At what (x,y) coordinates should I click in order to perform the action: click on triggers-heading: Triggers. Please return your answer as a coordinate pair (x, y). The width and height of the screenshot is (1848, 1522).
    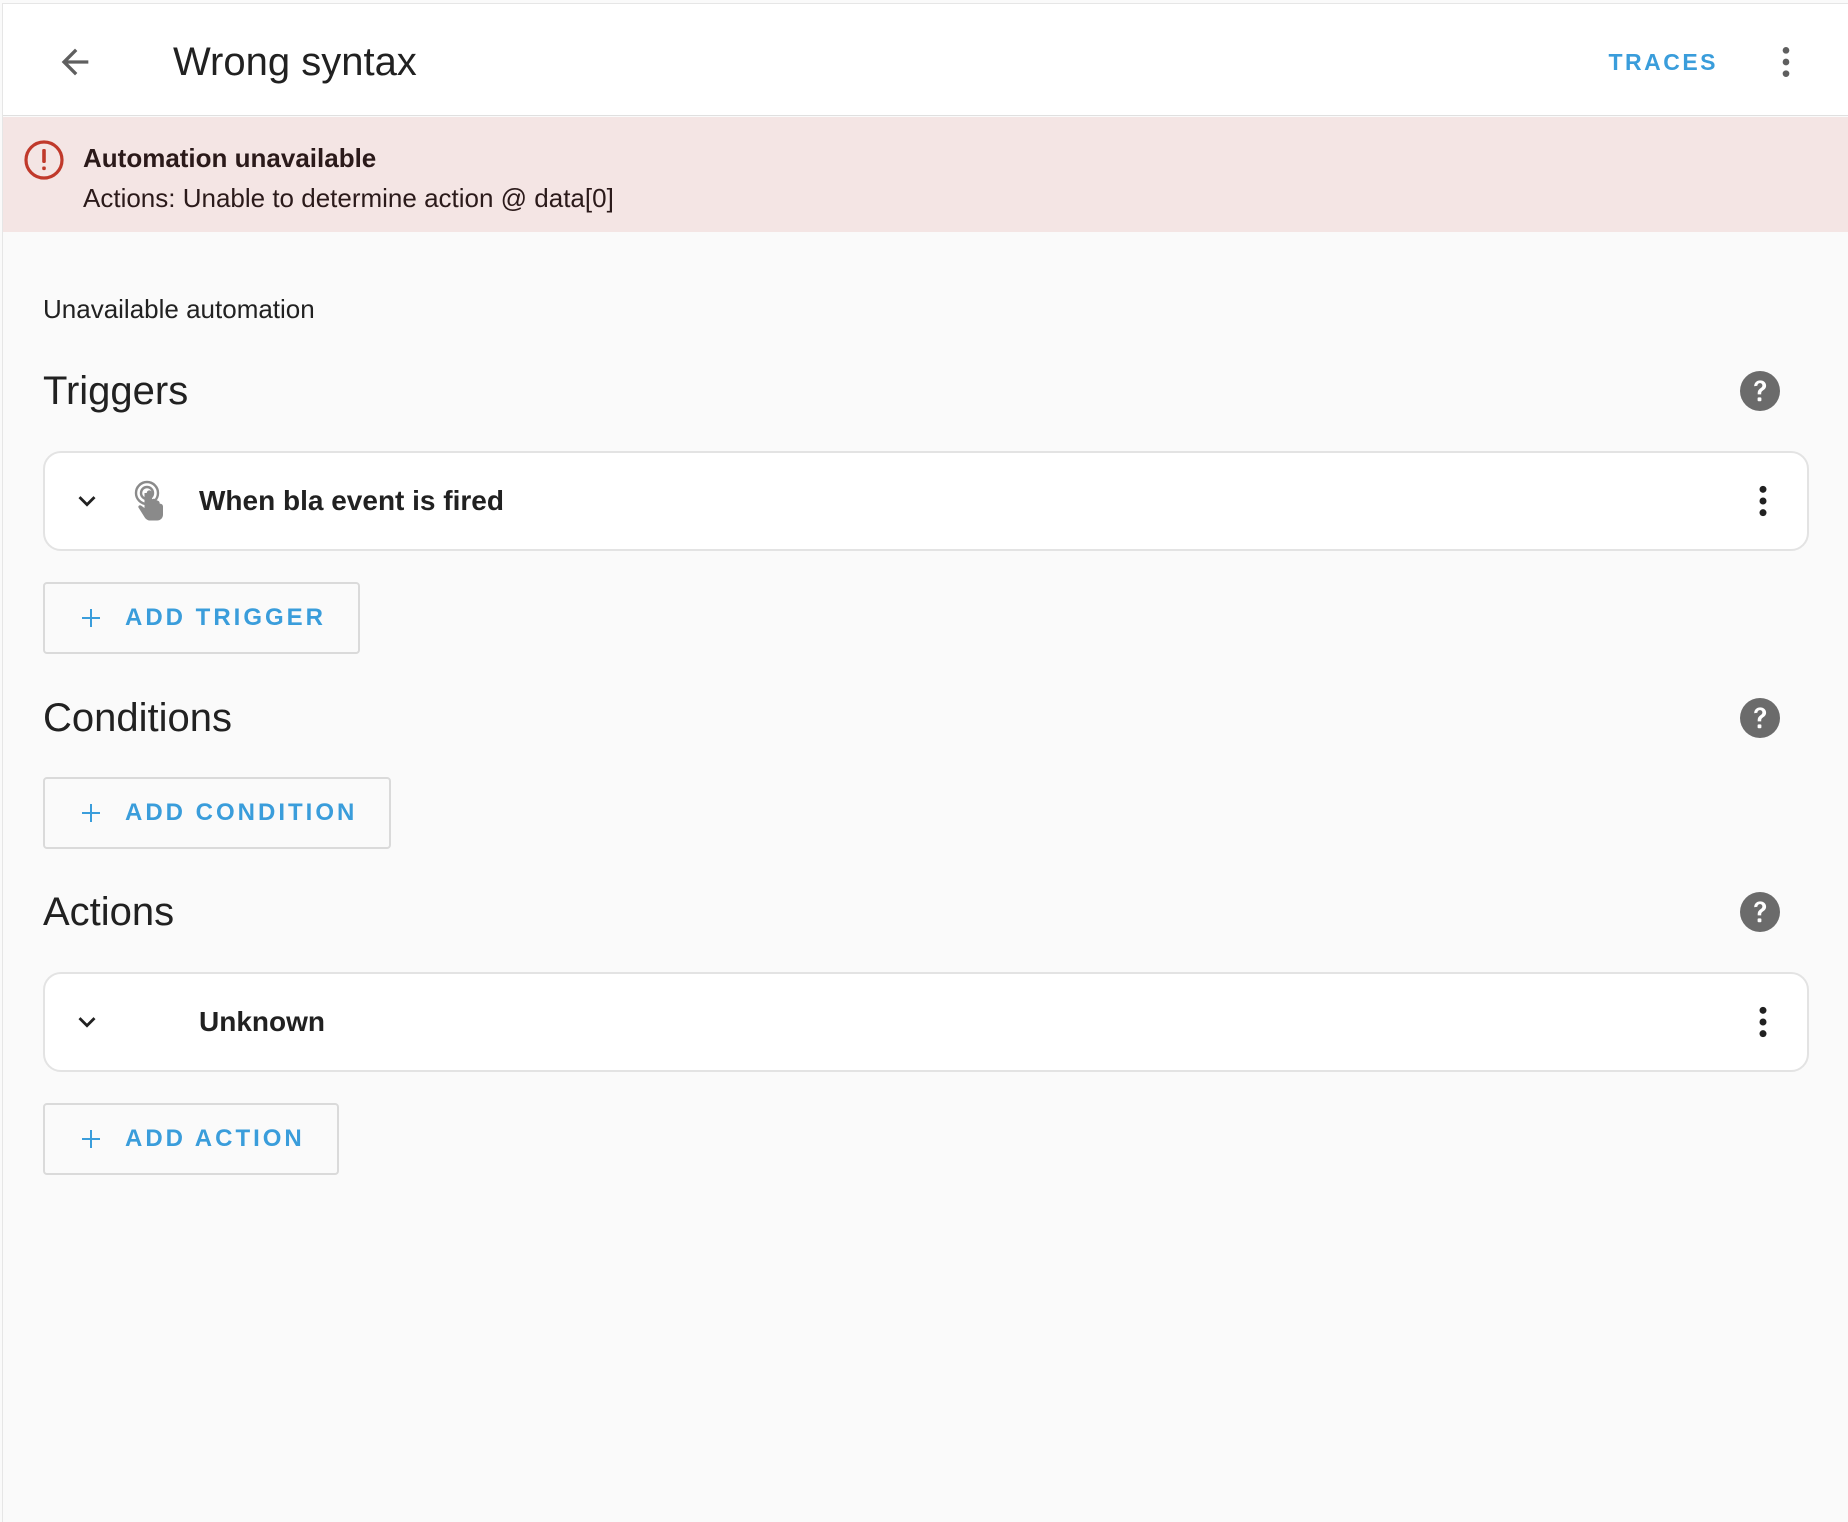
    Looking at the image, I should click on (116, 391).